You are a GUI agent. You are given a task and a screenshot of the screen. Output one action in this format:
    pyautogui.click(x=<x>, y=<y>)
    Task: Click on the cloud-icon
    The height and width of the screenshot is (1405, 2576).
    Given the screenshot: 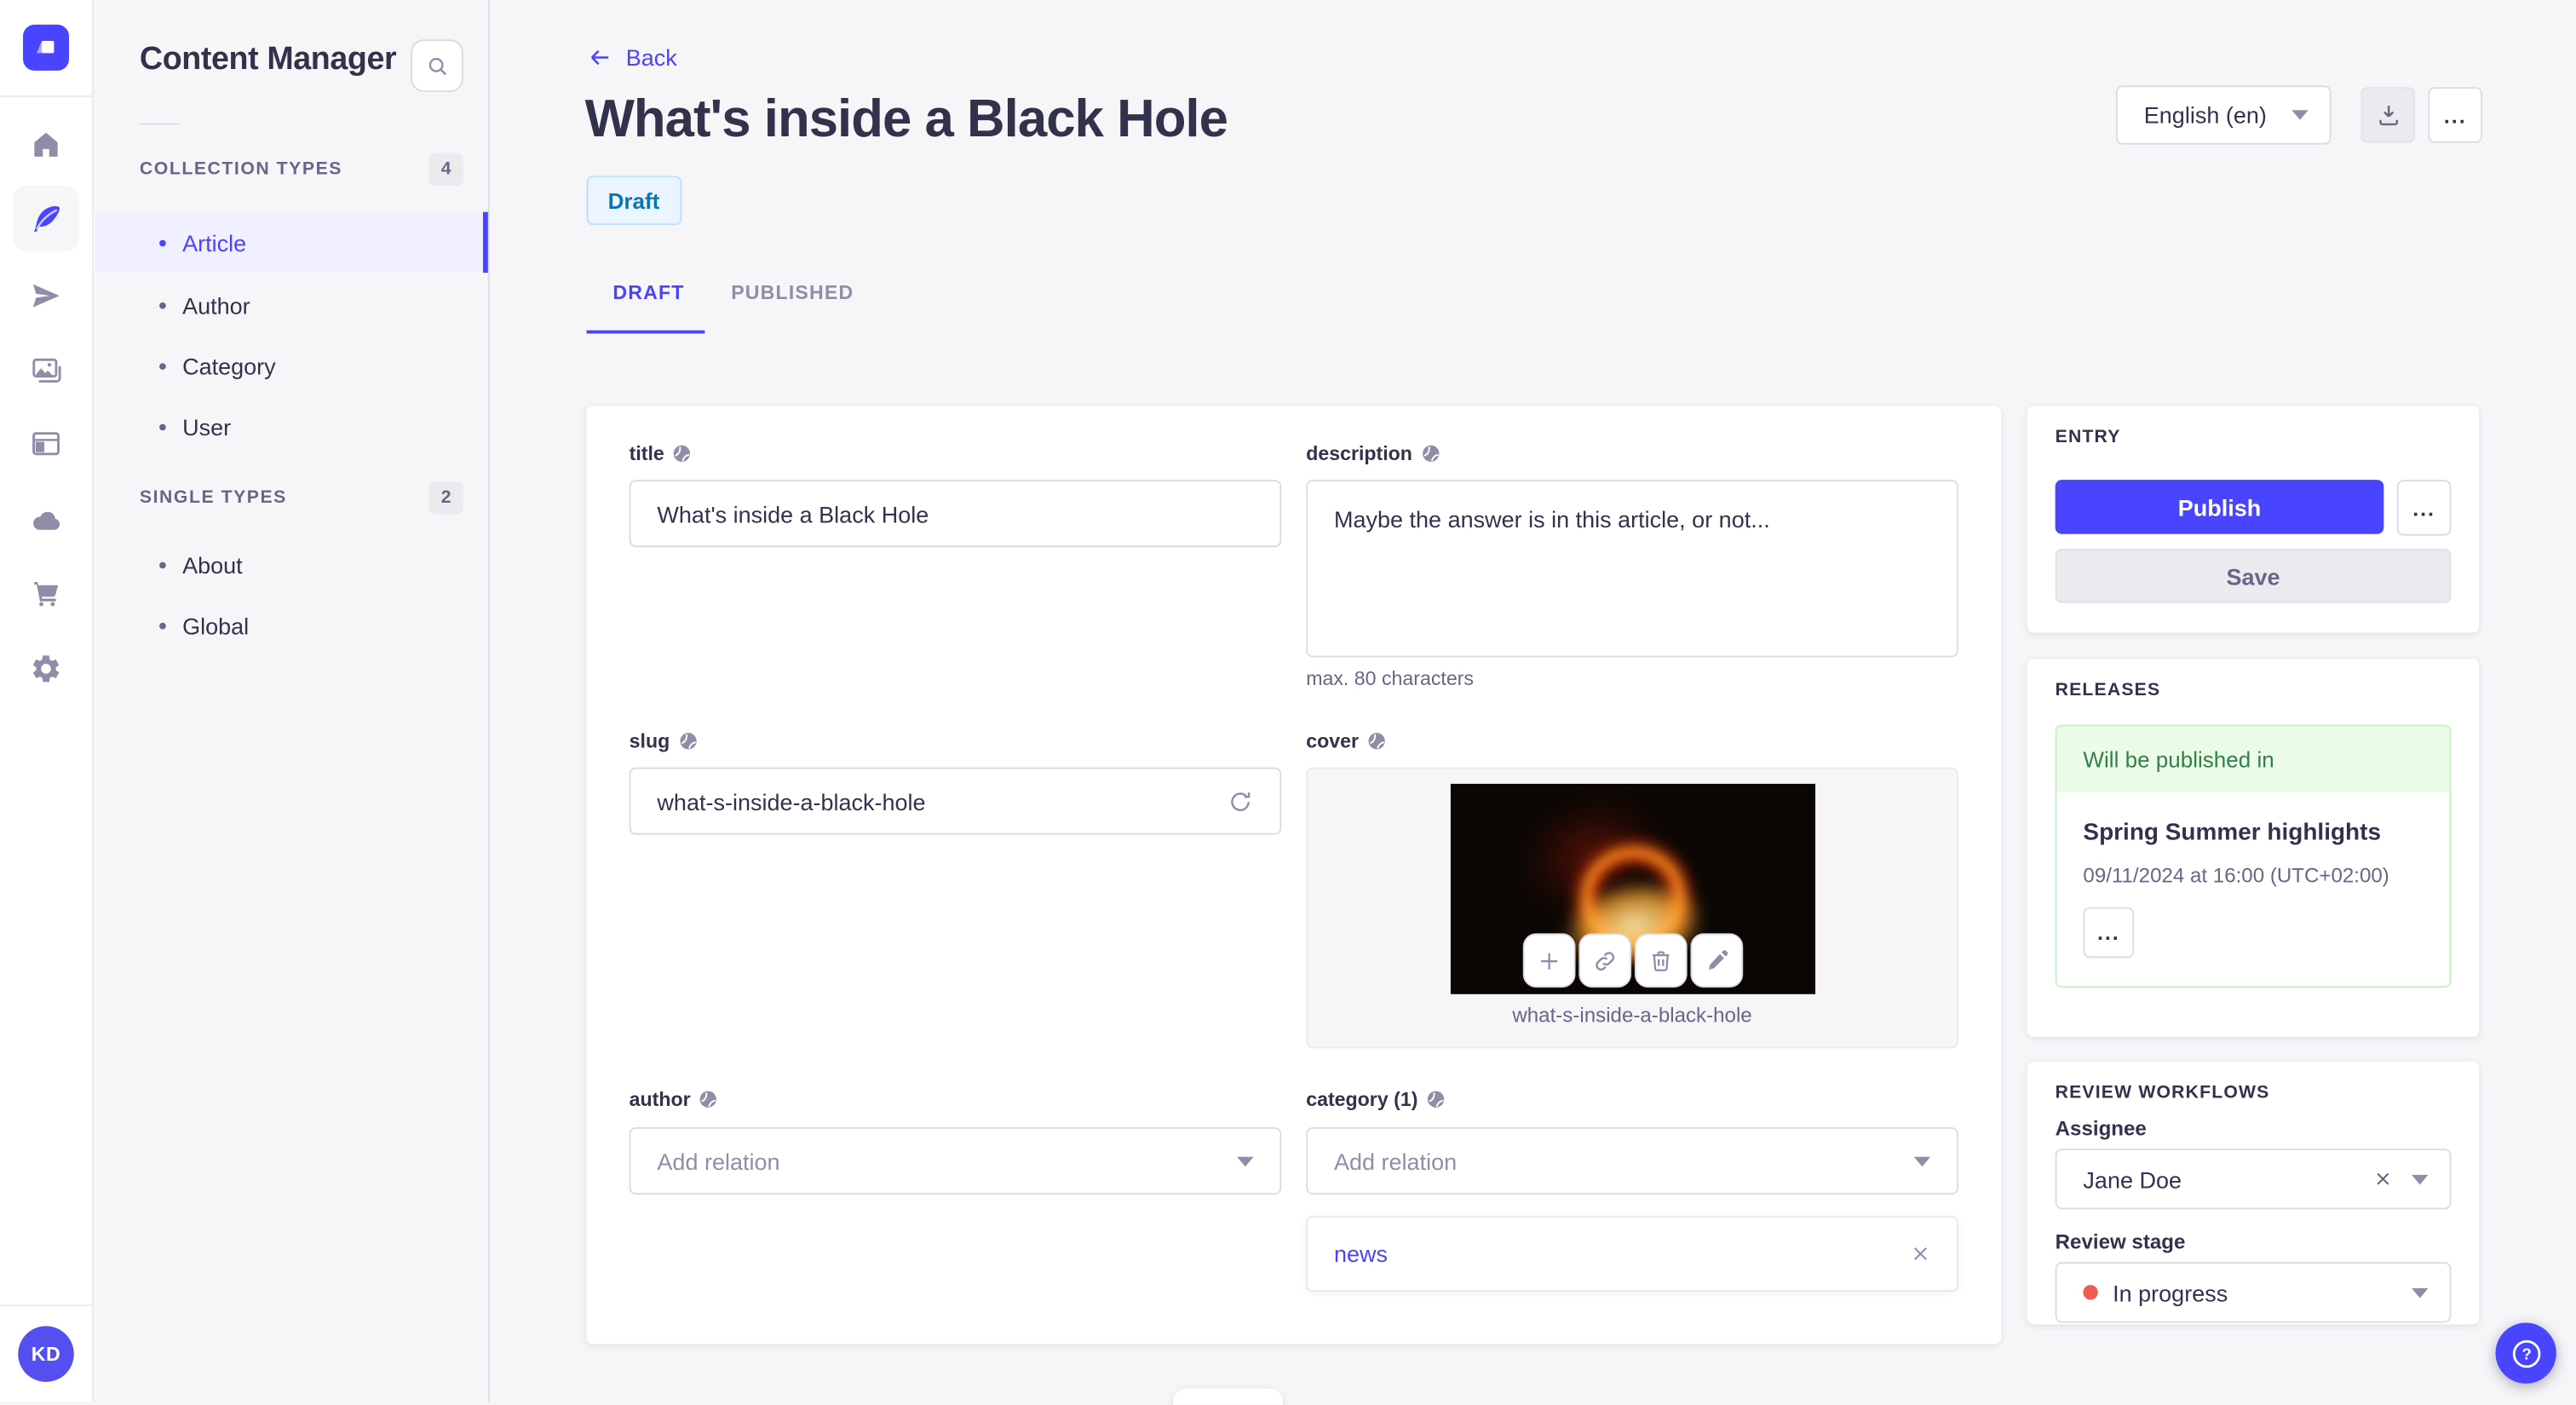 What is the action you would take?
    pyautogui.click(x=46, y=519)
    